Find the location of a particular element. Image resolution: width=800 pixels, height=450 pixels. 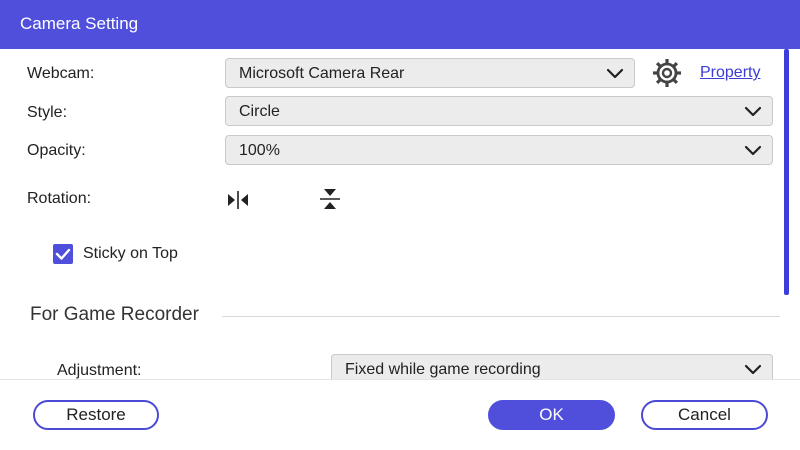

restore-button: Restore is located at coordinates (96, 415).